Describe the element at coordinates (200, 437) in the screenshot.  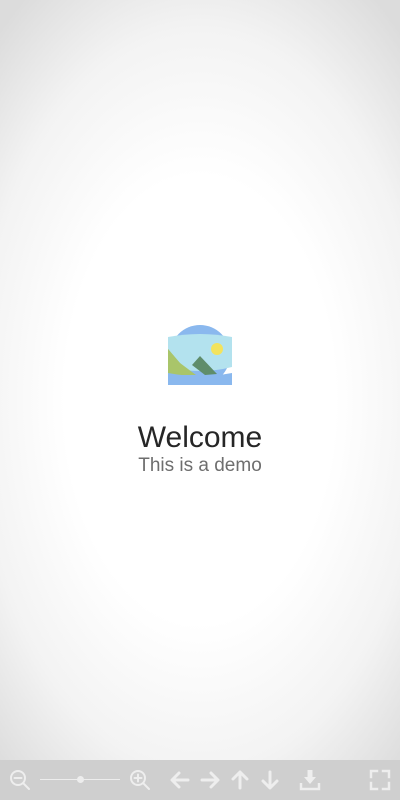
I see `page-title: Welcome` at that location.